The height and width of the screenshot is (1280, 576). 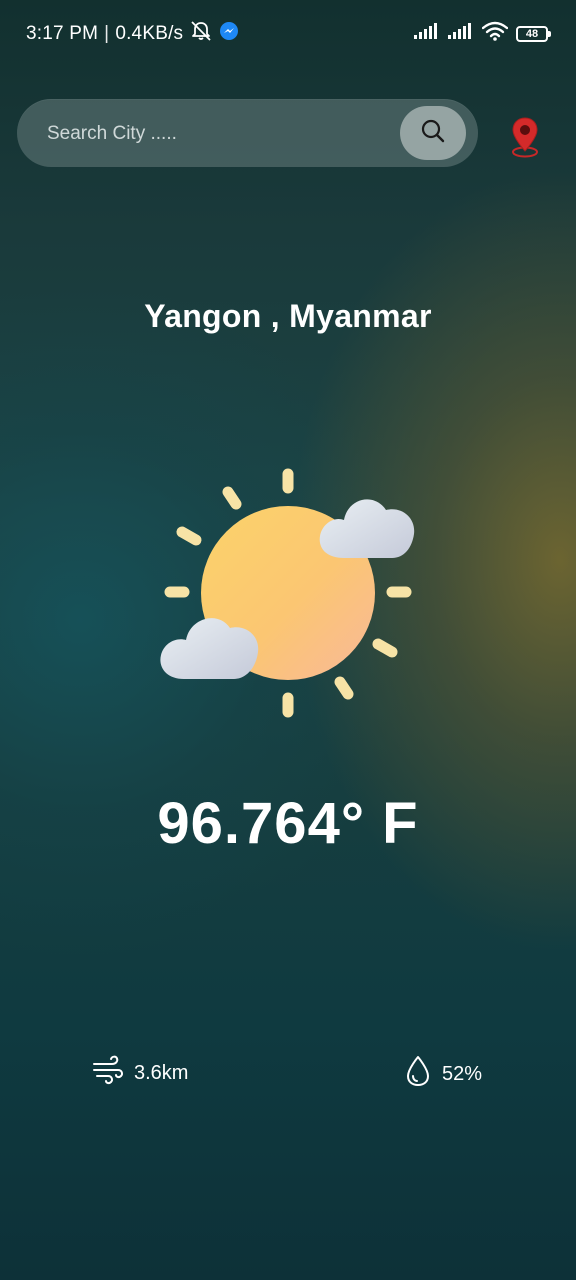 What do you see at coordinates (288, 593) in the screenshot?
I see `sun-with-clouds-icon` at bounding box center [288, 593].